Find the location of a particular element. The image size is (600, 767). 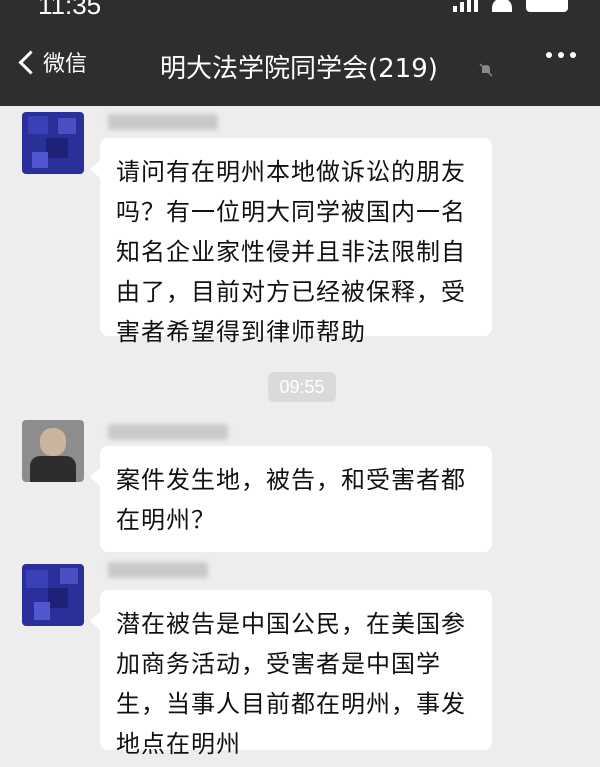

message-line: 生，当事人目前都在明州，事发 is located at coordinates (291, 704).